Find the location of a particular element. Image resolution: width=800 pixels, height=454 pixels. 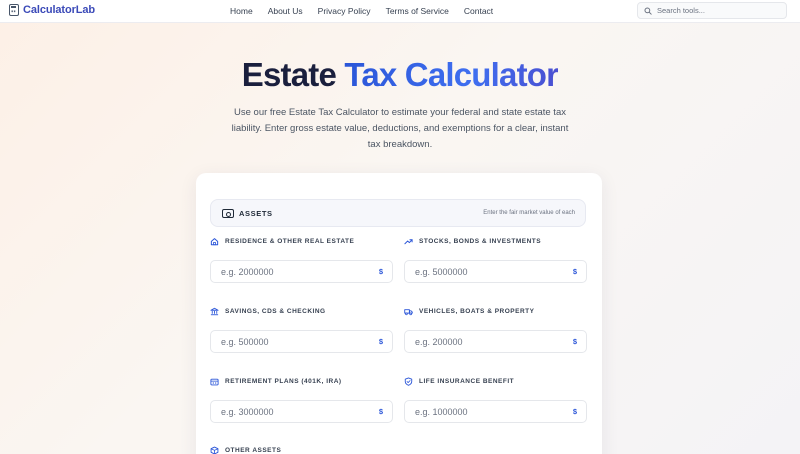

field-vehicles-input-wrap: $ is located at coordinates (495, 341).